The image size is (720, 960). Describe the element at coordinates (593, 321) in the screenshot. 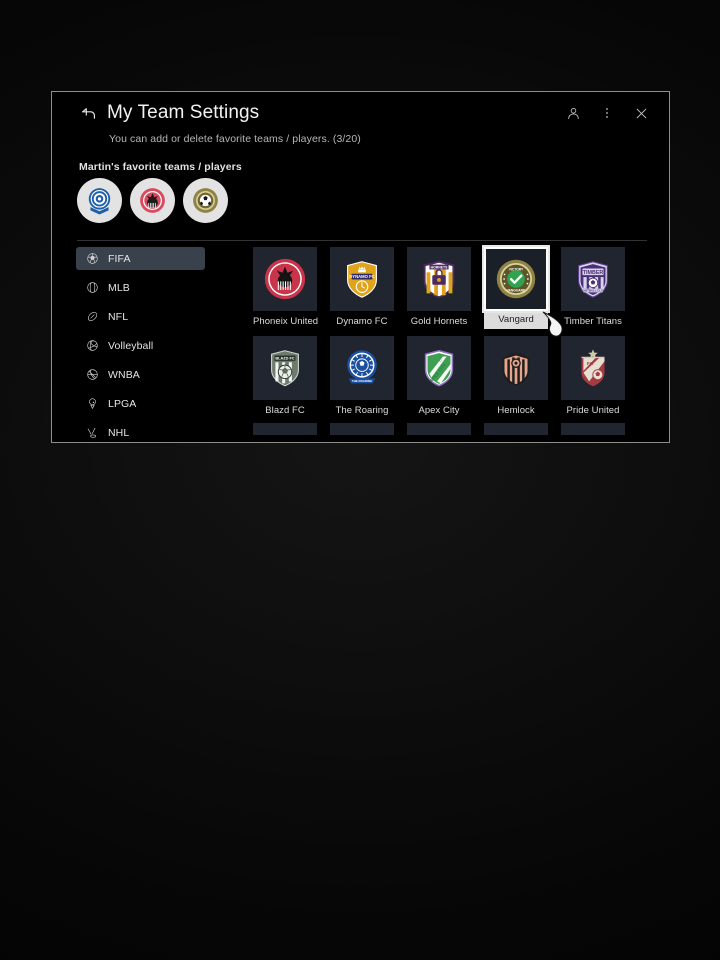

I see `team-name: Timber Titans` at that location.